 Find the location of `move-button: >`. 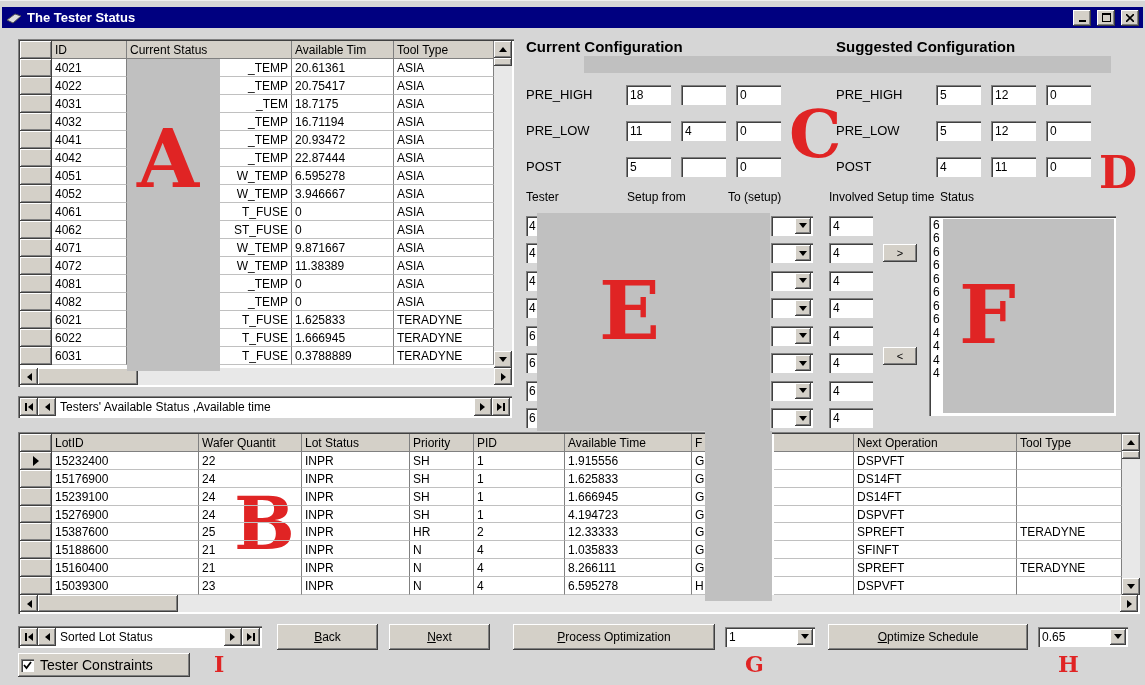

move-button: > is located at coordinates (900, 252).